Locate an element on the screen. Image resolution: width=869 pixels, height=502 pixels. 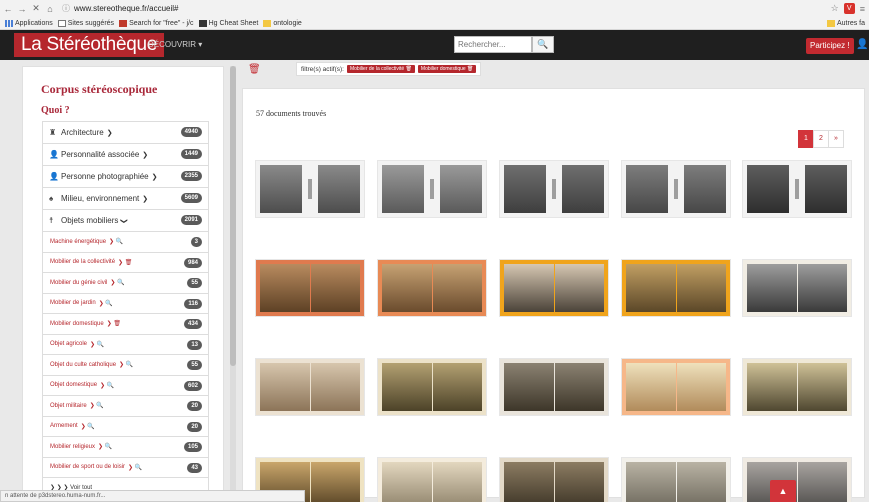
discover-menu: DÉCOUVRIR ▾ is located at coordinates (175, 44).